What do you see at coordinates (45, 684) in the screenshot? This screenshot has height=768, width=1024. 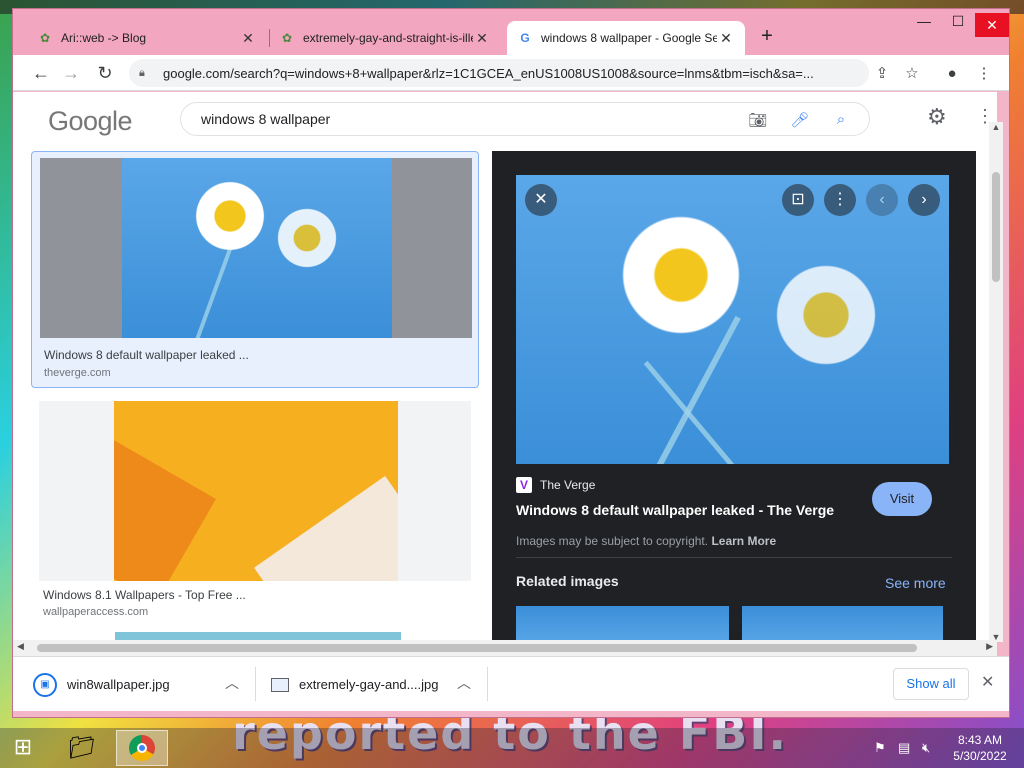 I see `image-file-icon: ▣` at bounding box center [45, 684].